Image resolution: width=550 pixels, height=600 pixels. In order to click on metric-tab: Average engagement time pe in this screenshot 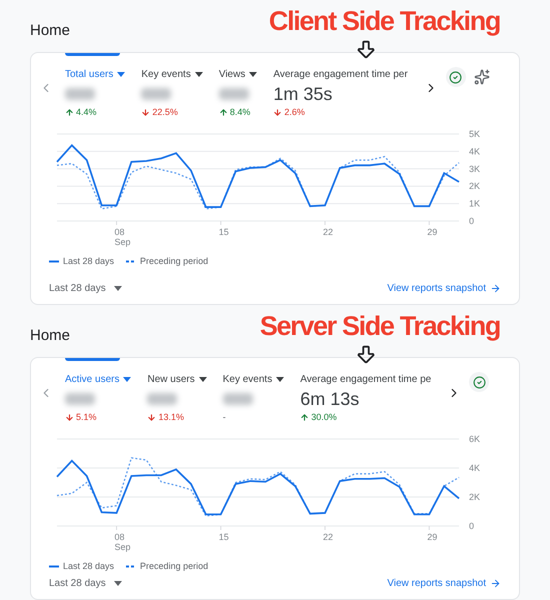, I will do `click(366, 379)`.